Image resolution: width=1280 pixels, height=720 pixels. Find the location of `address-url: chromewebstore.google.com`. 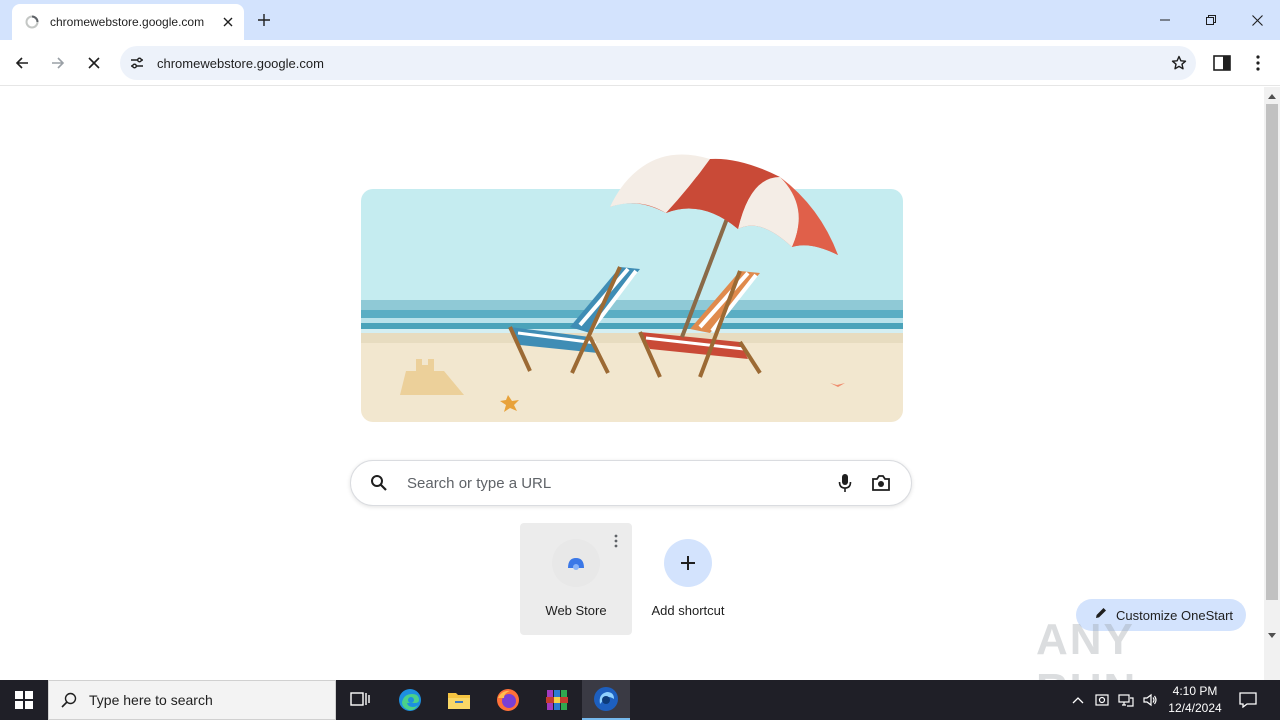

address-url: chromewebstore.google.com is located at coordinates (659, 63).